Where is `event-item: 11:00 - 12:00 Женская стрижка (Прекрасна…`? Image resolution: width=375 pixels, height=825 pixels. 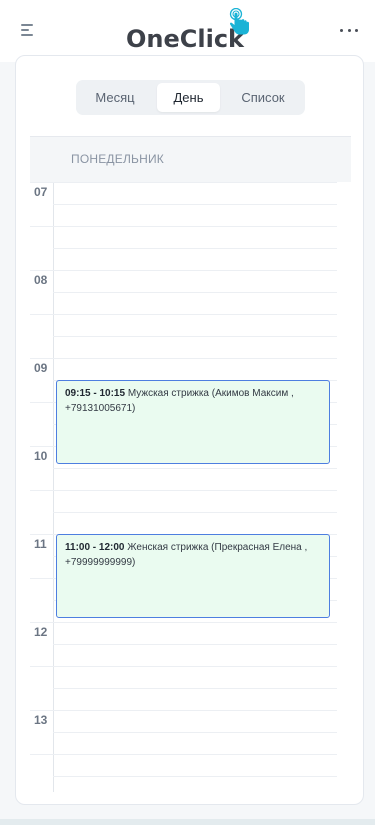 event-item: 11:00 - 12:00 Женская стрижка (Прекрасна… is located at coordinates (193, 576).